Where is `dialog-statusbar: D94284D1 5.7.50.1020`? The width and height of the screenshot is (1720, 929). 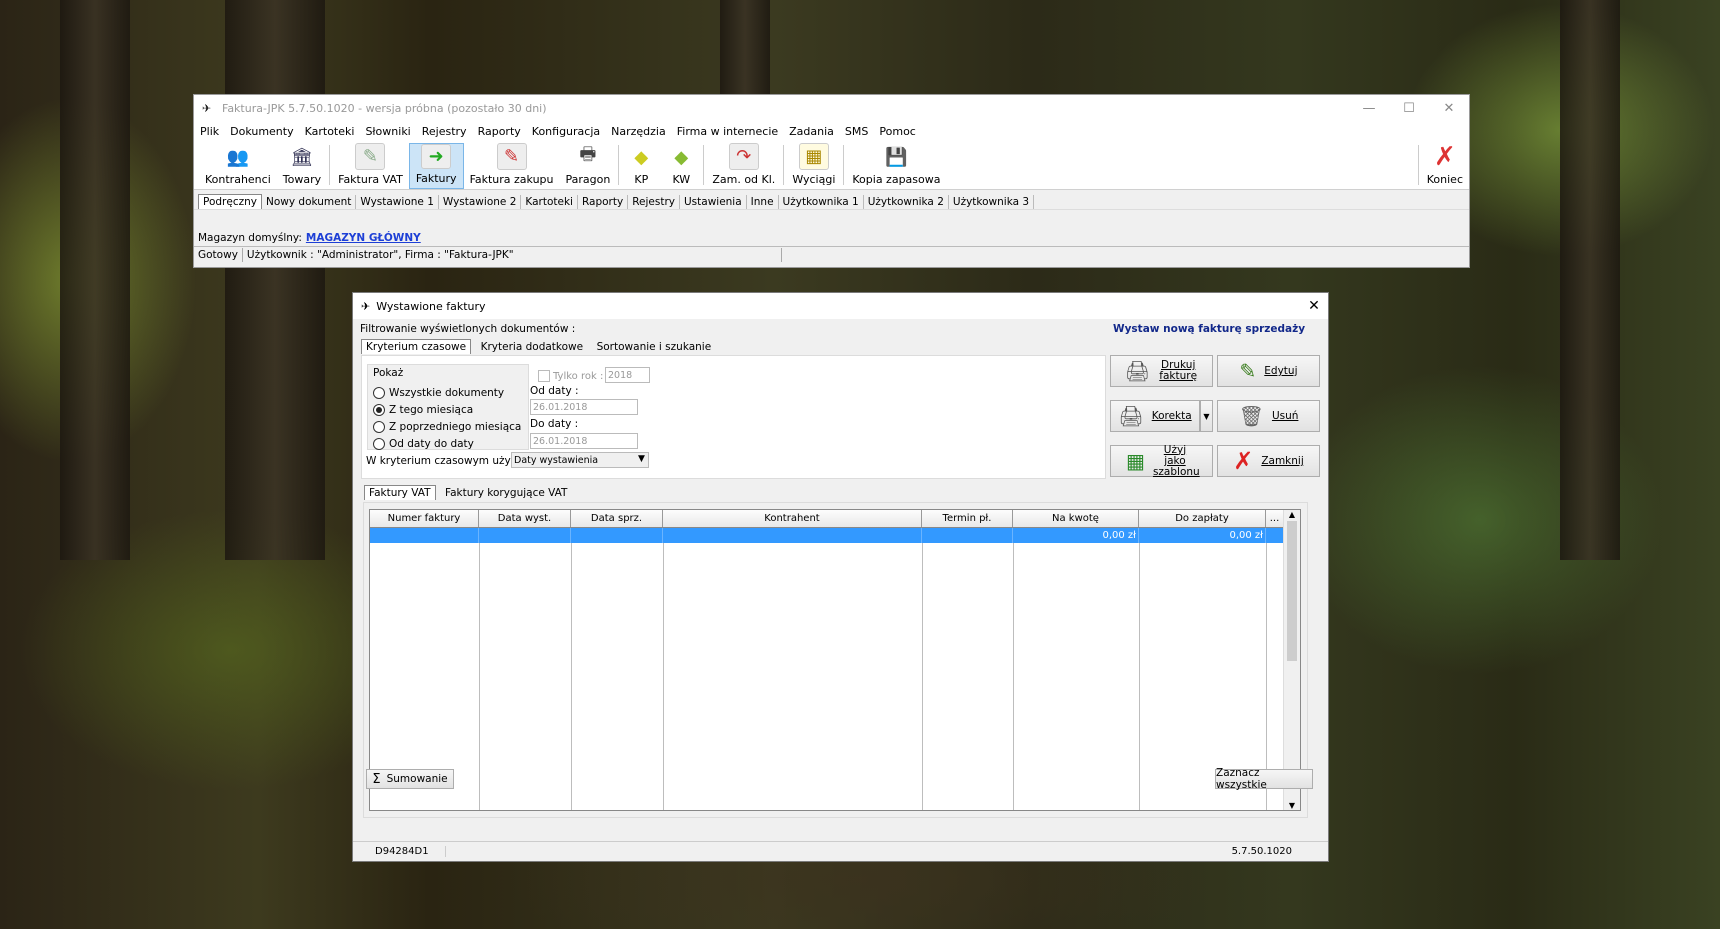
dialog-statusbar: D94284D1 5.7.50.1020 is located at coordinates (840, 850).